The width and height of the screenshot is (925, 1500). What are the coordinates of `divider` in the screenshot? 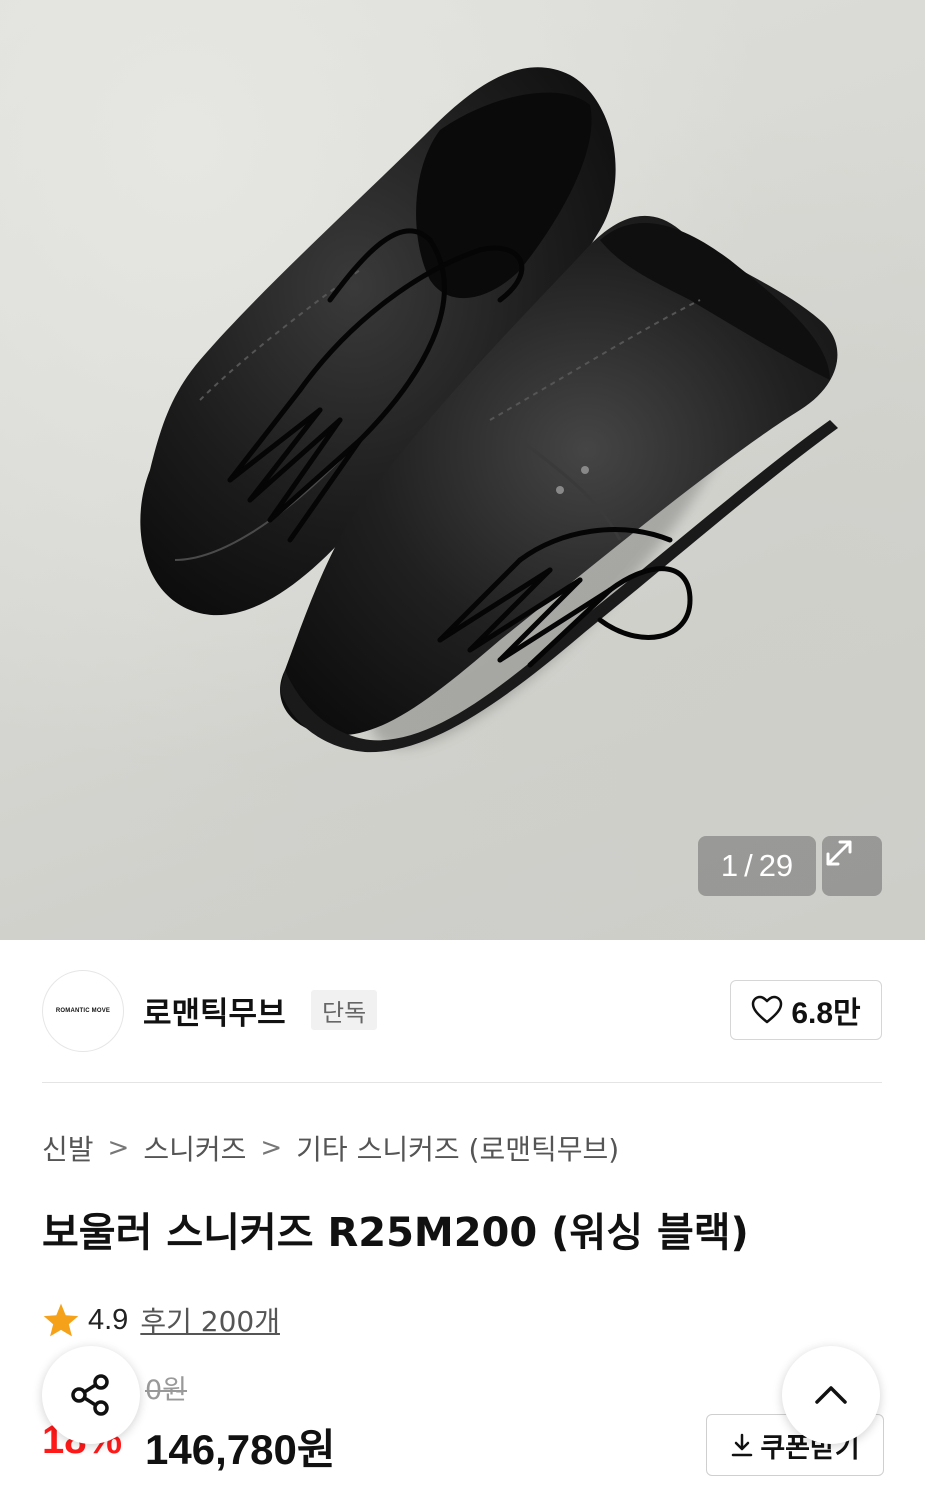 It's located at (462, 1082).